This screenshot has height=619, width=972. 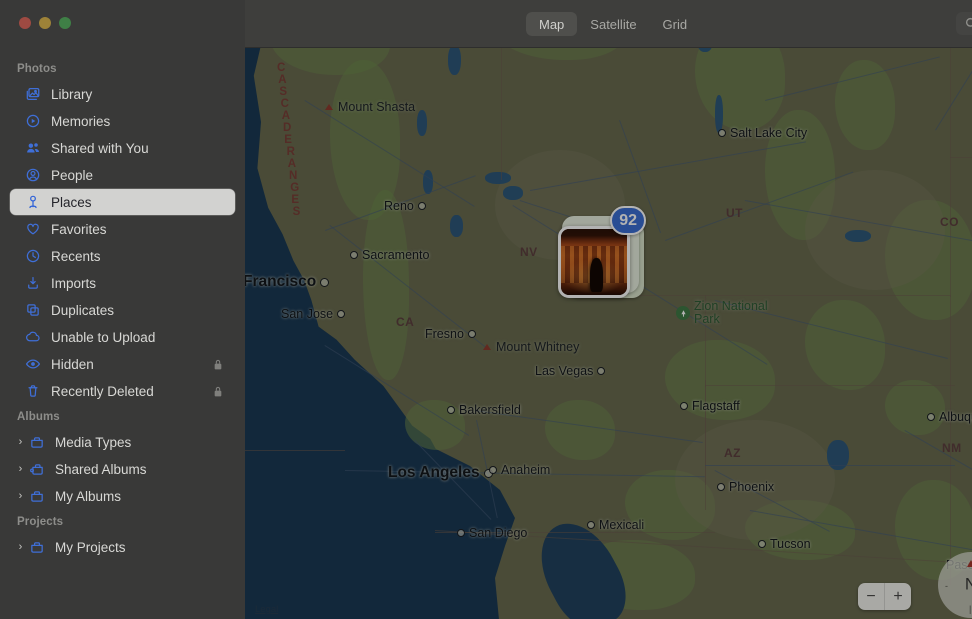 I want to click on map-city-label: Sacramento, so click(x=389, y=255).